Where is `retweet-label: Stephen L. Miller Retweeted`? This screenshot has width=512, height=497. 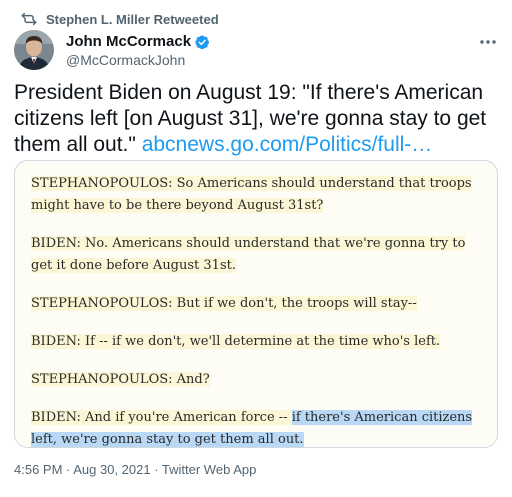 retweet-label: Stephen L. Miller Retweeted is located at coordinates (132, 19).